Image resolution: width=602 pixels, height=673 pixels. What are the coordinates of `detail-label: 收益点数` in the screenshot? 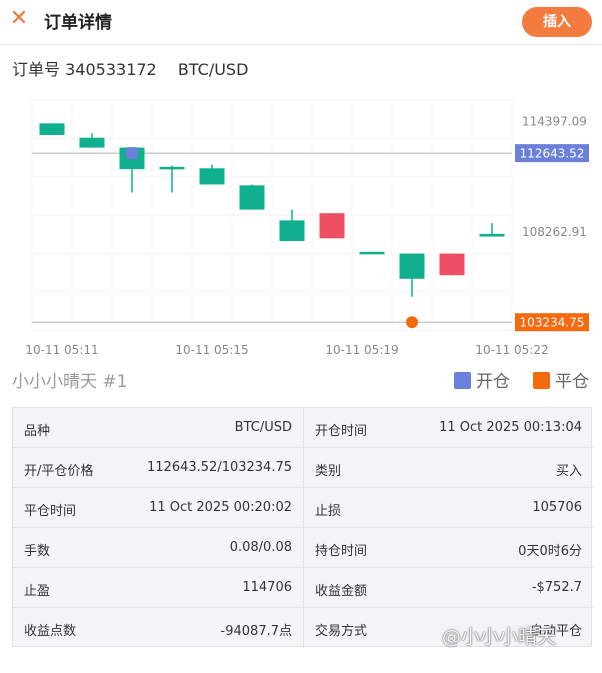 It's located at (50, 631).